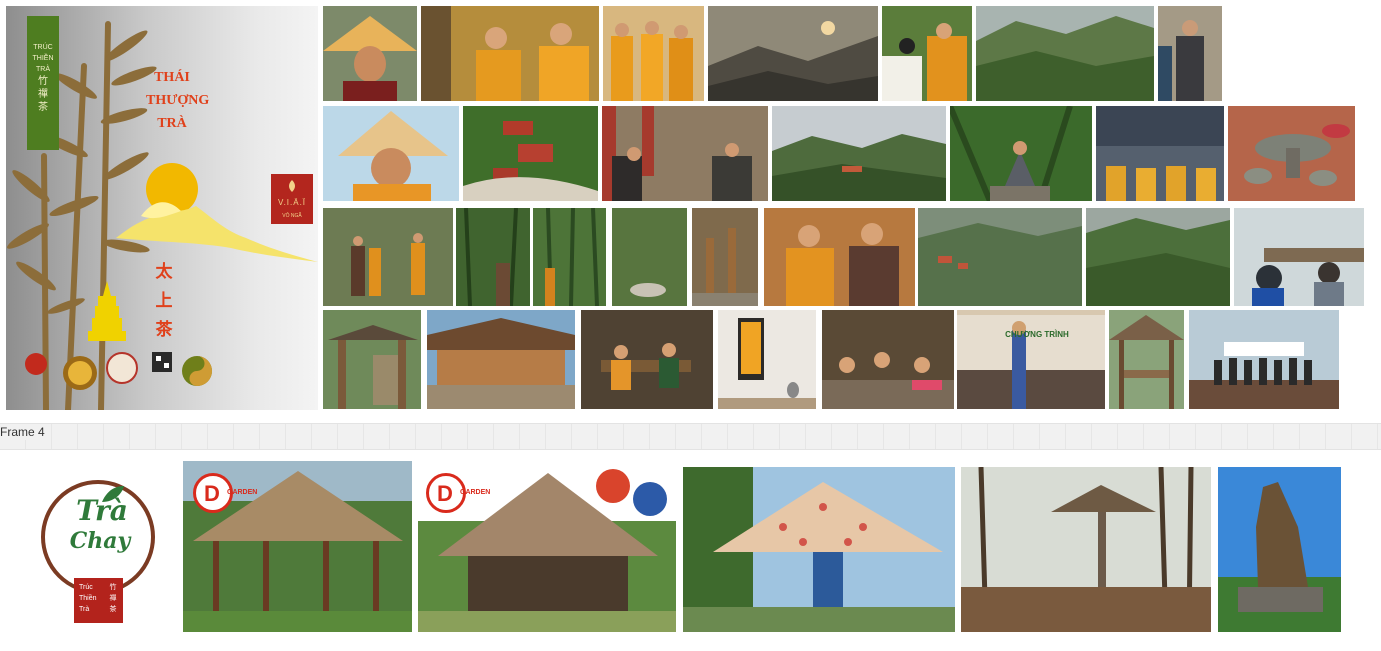  I want to click on vo-nga-caption: VÔ NGÃ, so click(292, 216).